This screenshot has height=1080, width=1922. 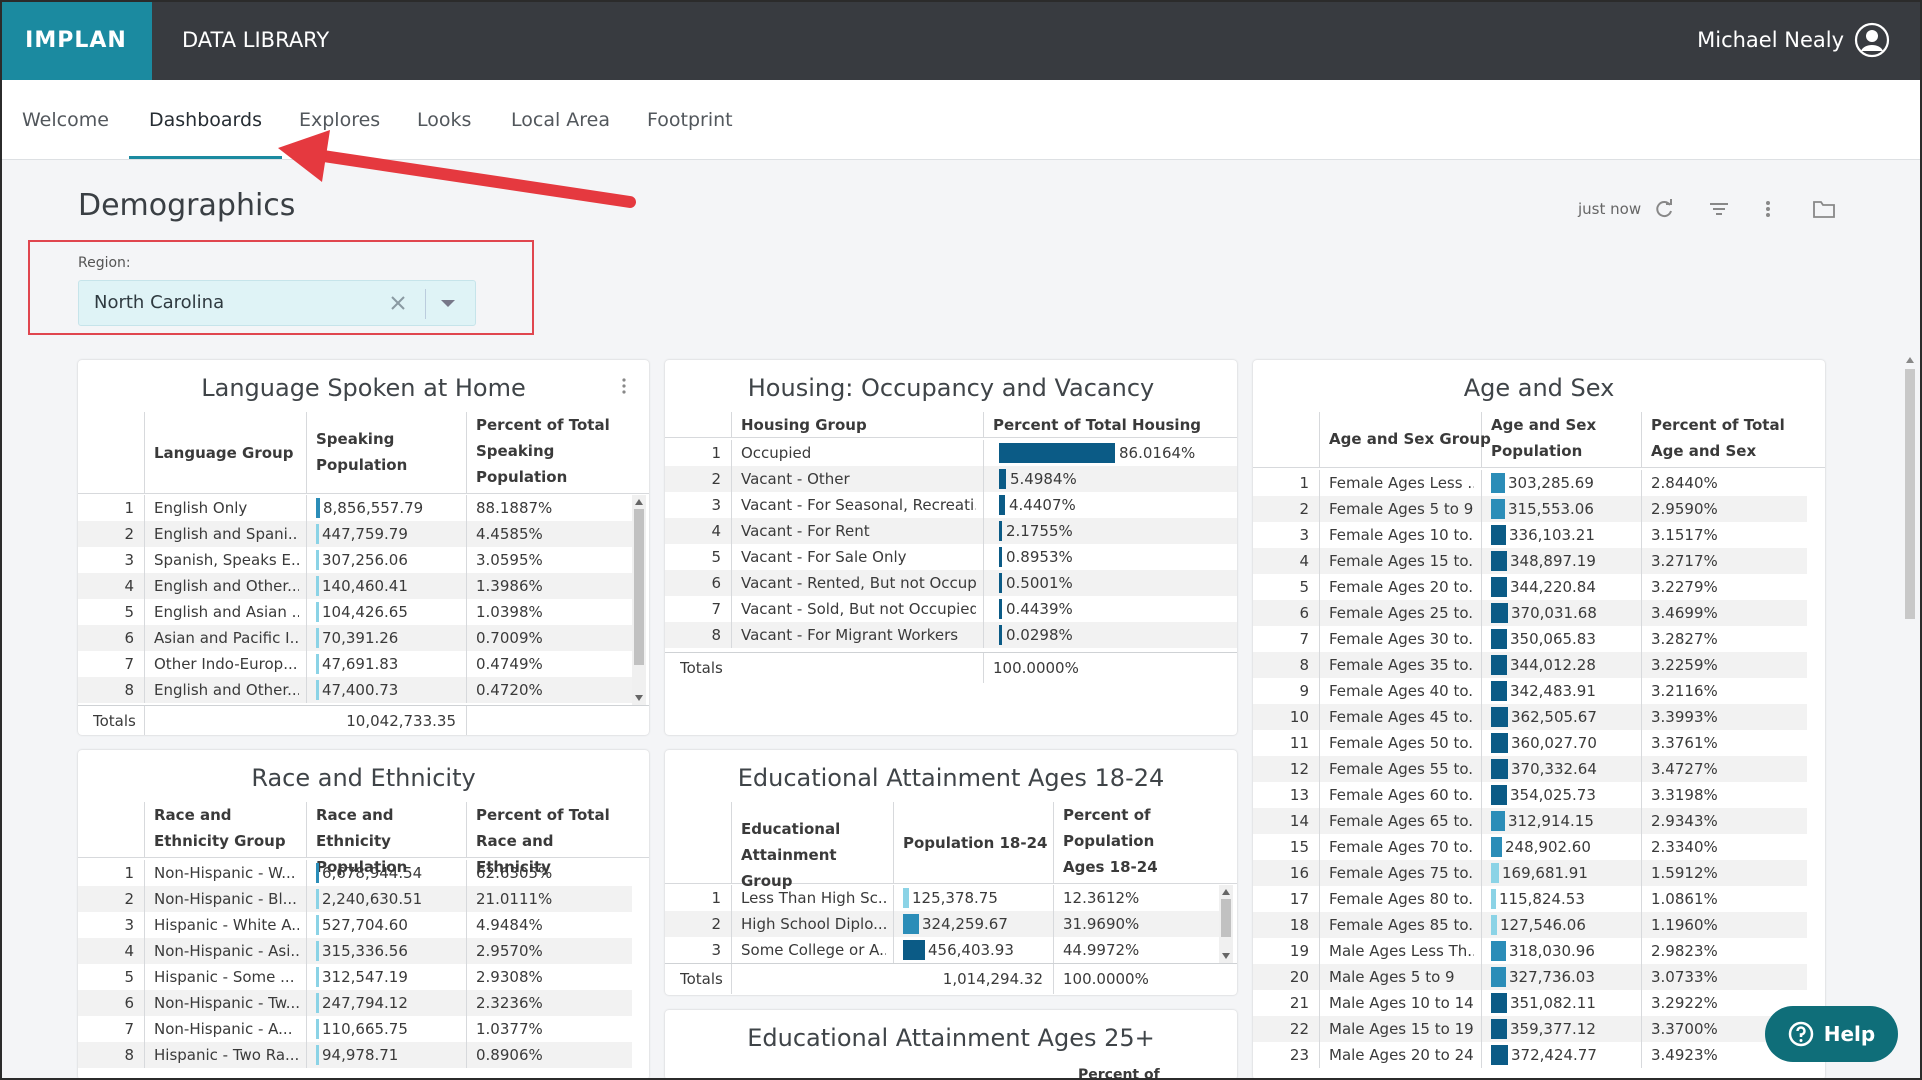 I want to click on table-row: 11 Female Ages 50 to... 360,027.70 3.3761%, so click(x=1530, y=743).